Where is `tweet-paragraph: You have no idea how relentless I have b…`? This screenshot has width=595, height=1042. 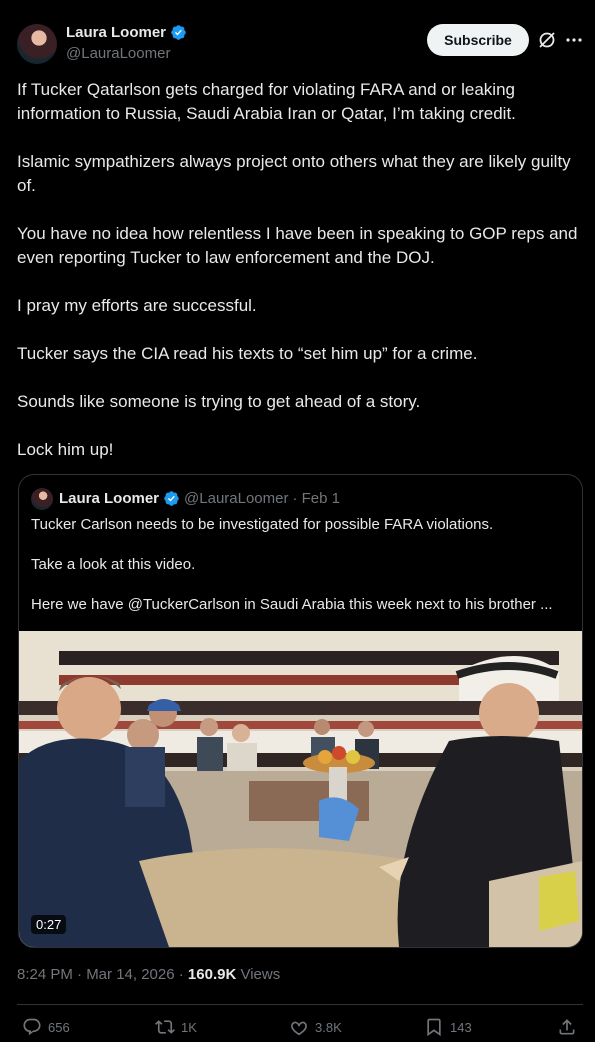 tweet-paragraph: You have no idea how relentless I have b… is located at coordinates (297, 245).